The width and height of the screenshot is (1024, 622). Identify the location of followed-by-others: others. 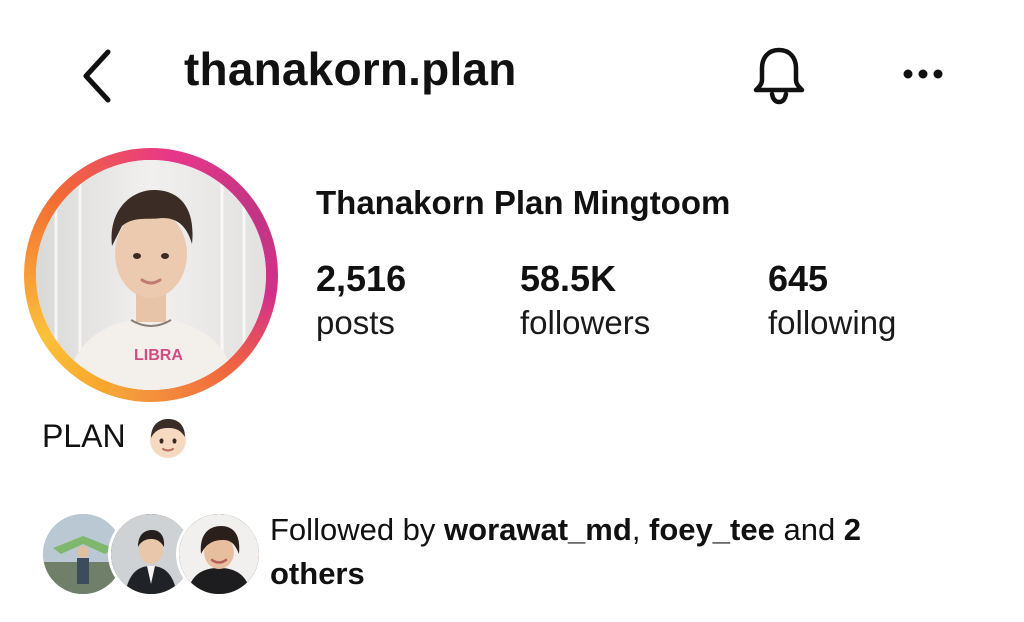
(317, 573).